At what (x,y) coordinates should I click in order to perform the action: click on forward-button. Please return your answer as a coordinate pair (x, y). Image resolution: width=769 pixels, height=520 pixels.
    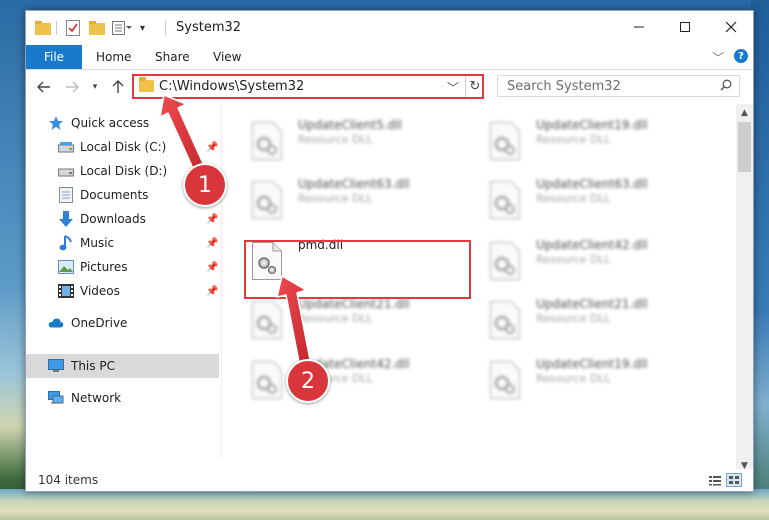
    Looking at the image, I should click on (72, 87).